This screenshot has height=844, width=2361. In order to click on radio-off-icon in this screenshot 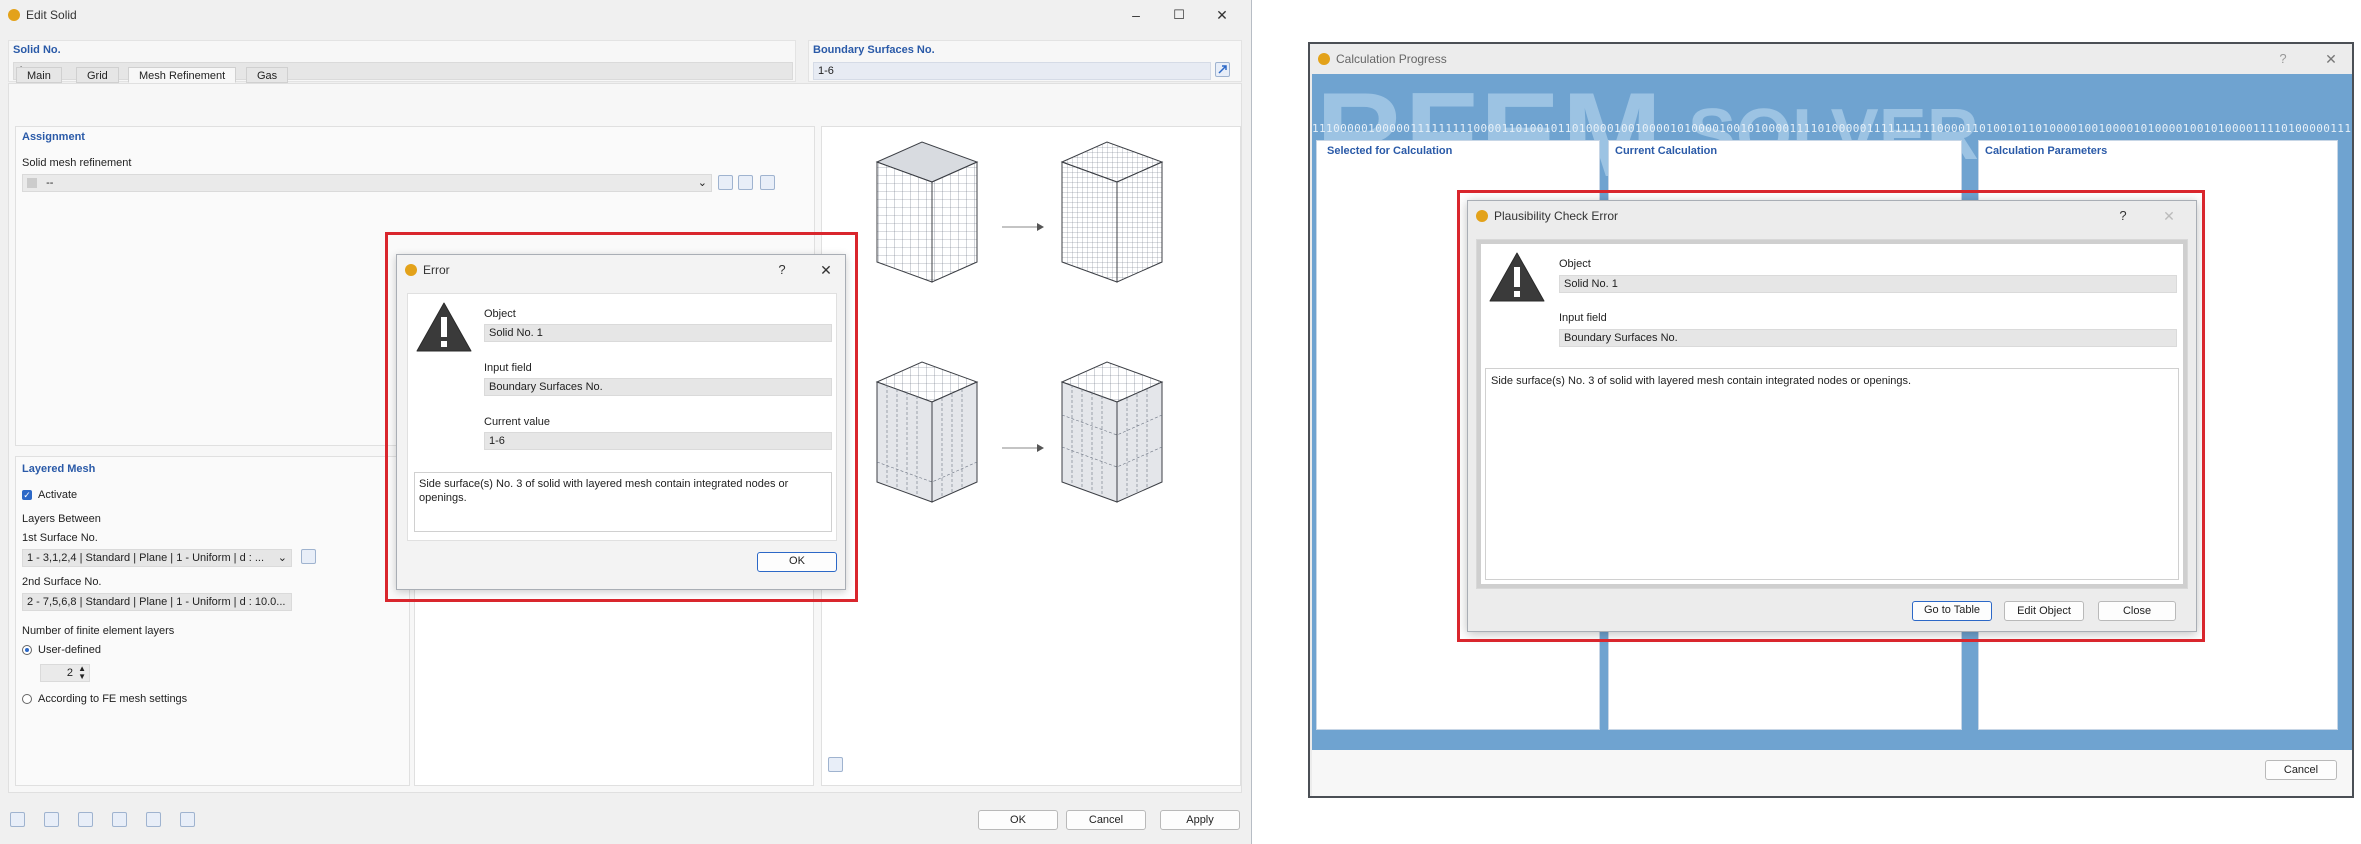, I will do `click(27, 699)`.